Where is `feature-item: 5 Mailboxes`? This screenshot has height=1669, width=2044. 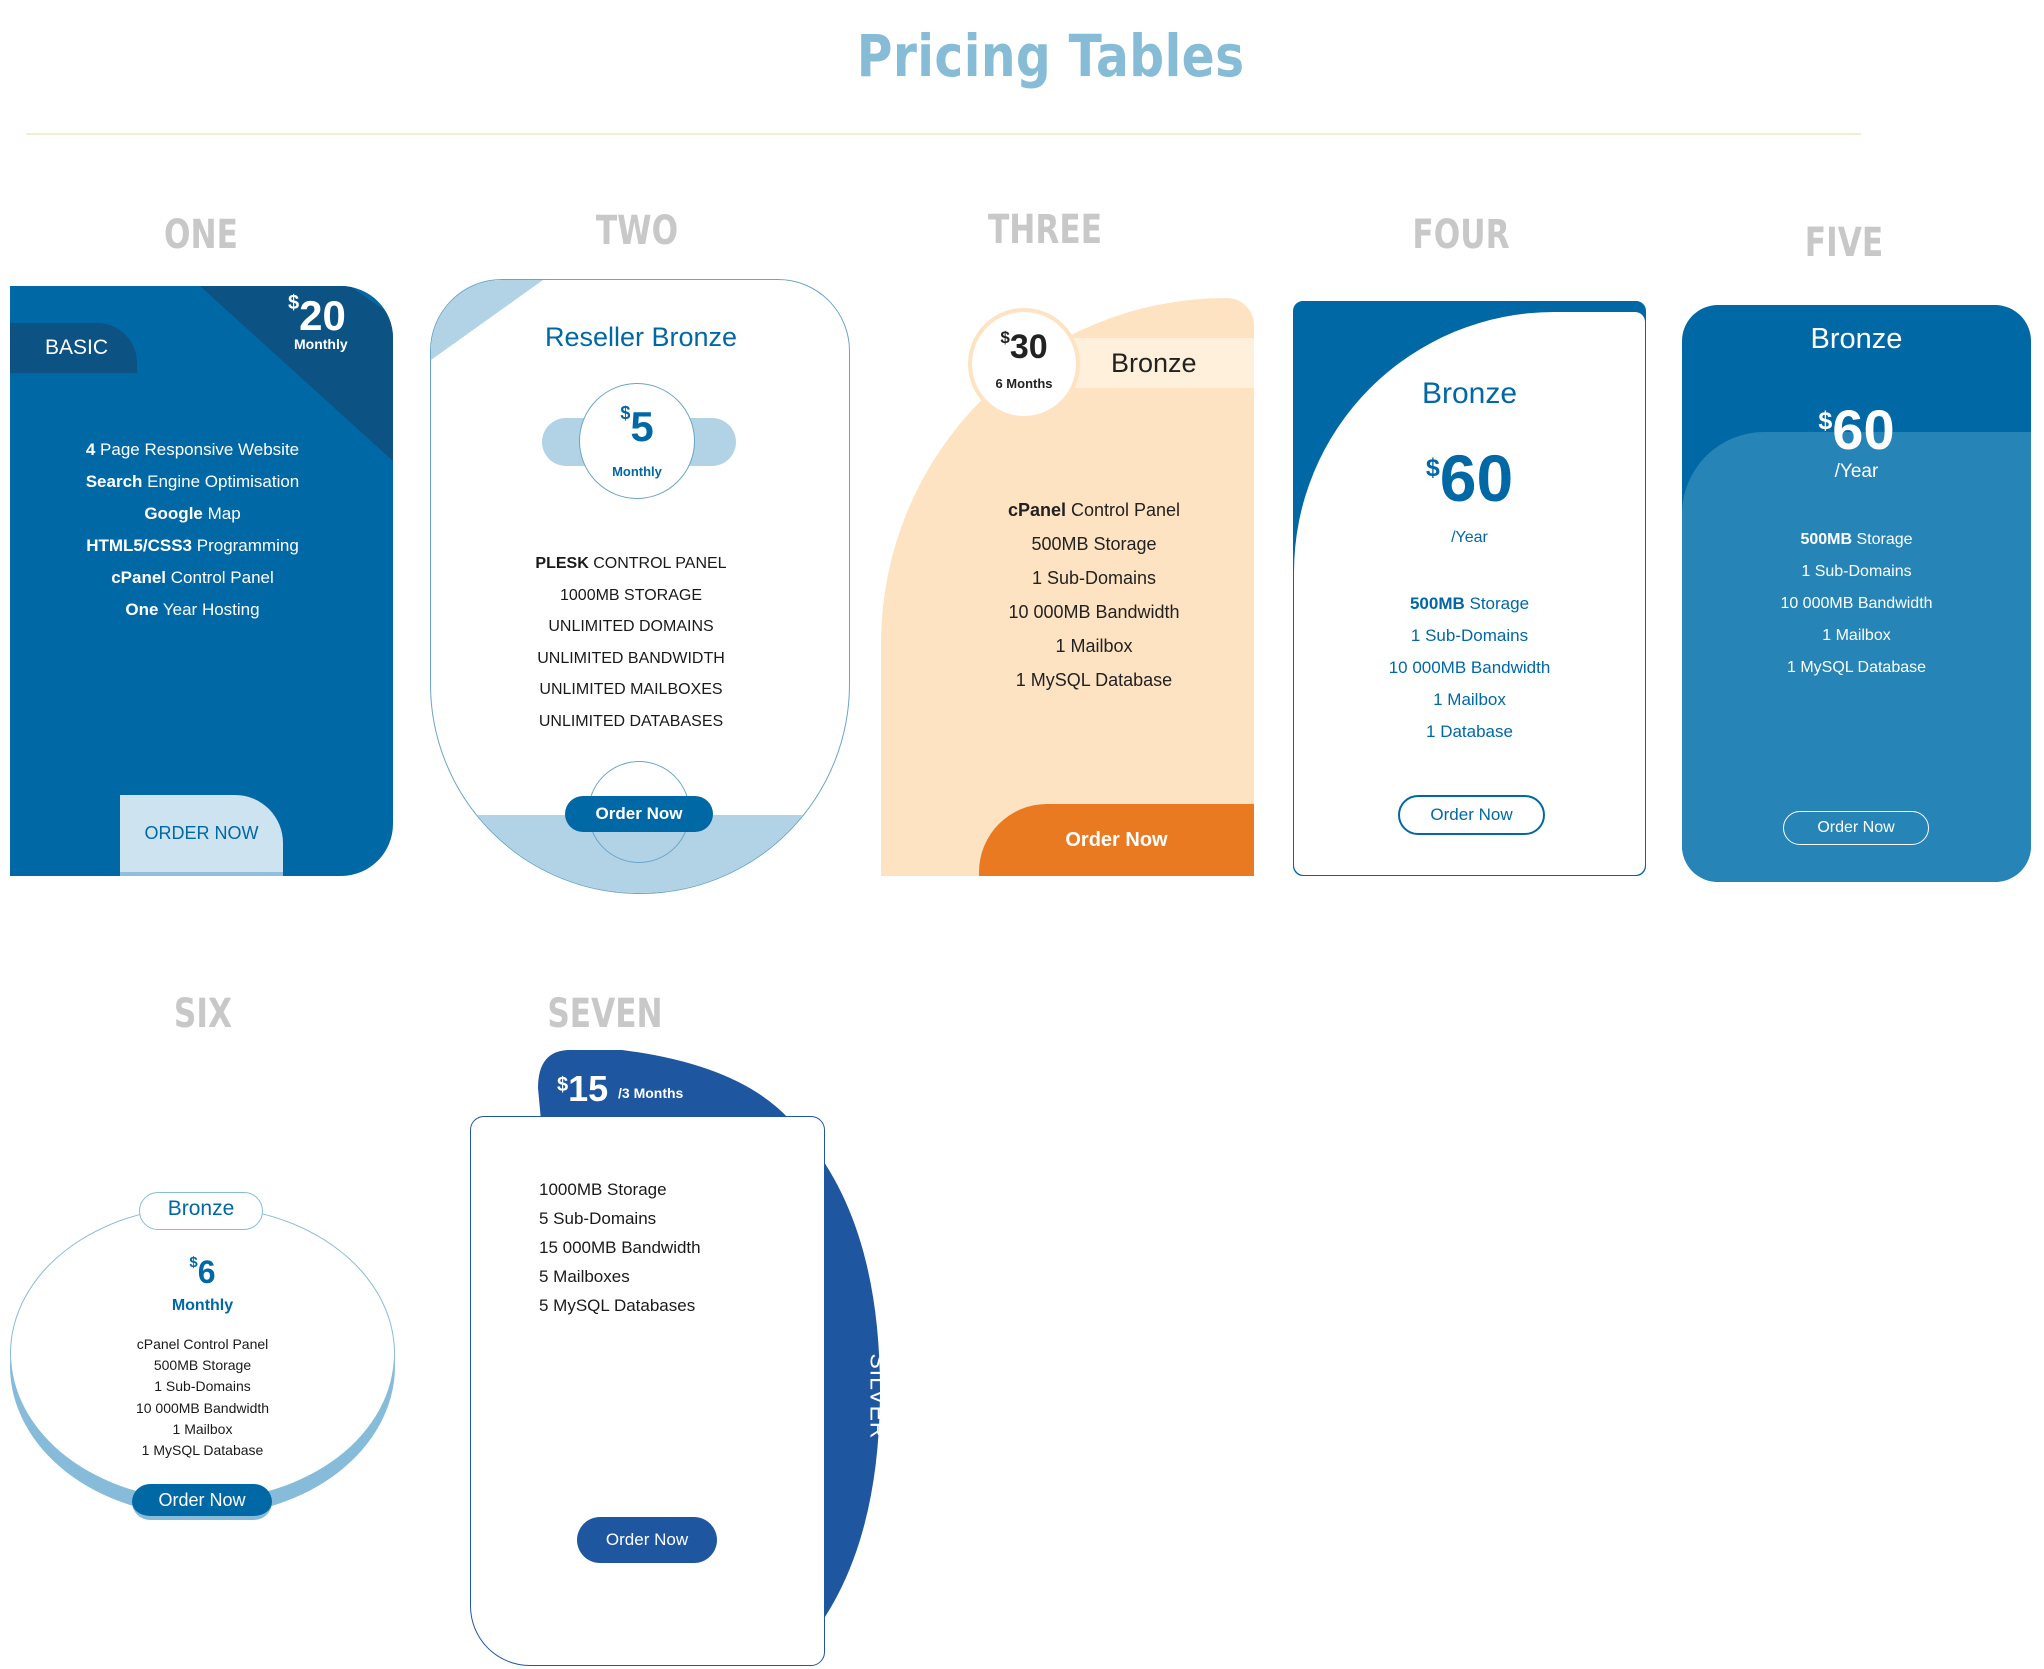
feature-item: 5 Mailboxes is located at coordinates (584, 1276).